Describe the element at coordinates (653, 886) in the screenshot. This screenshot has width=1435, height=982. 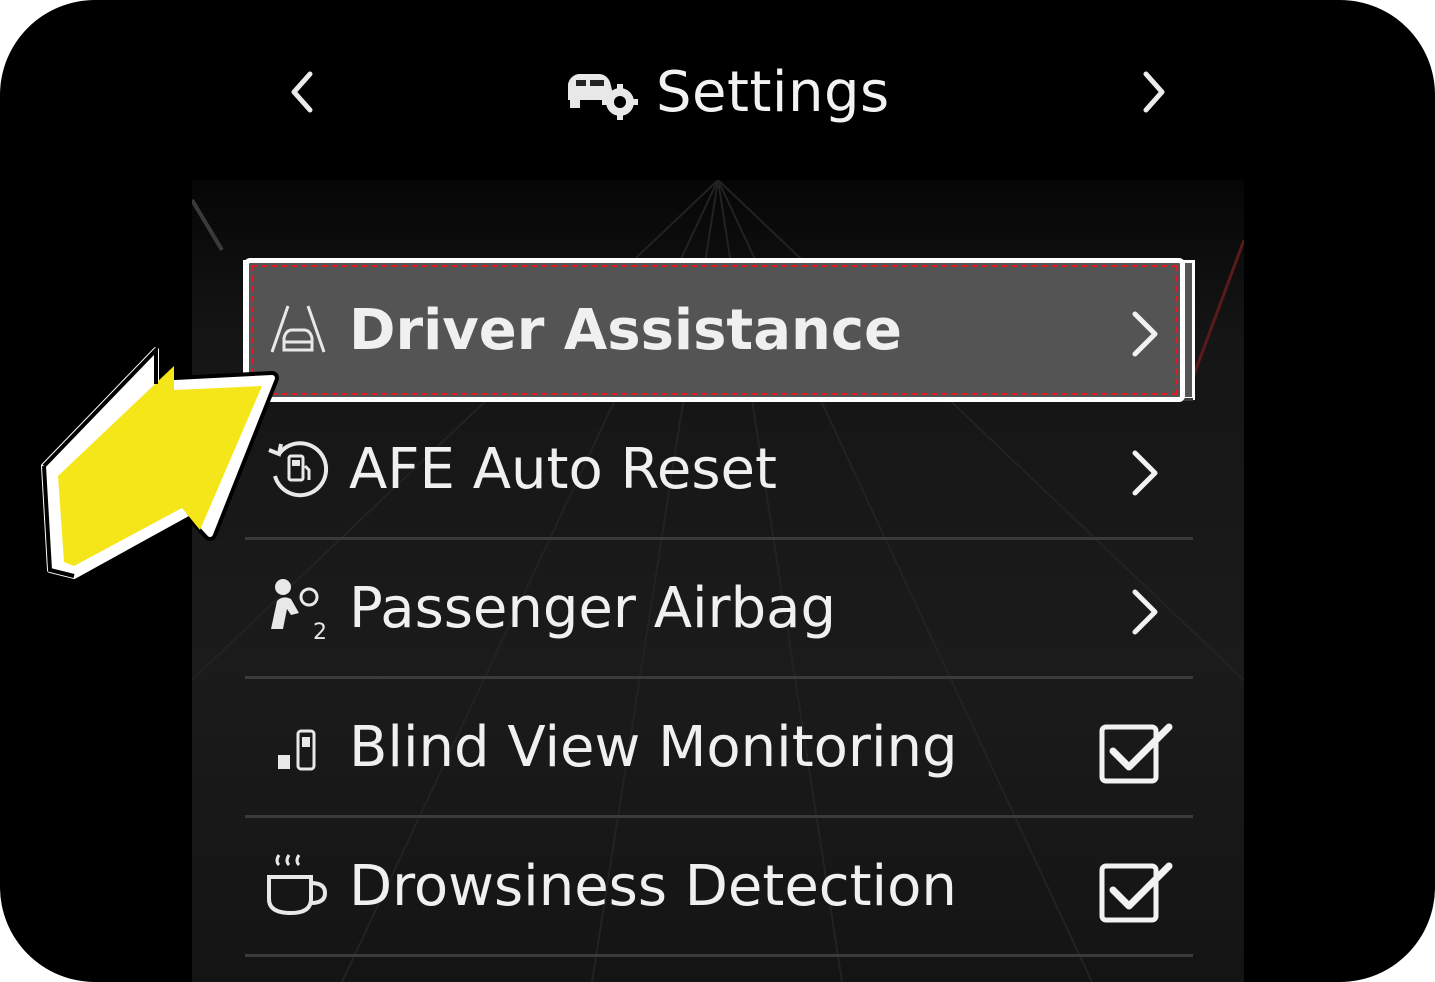
I see `menu-item-label: Drowsiness Detection` at that location.